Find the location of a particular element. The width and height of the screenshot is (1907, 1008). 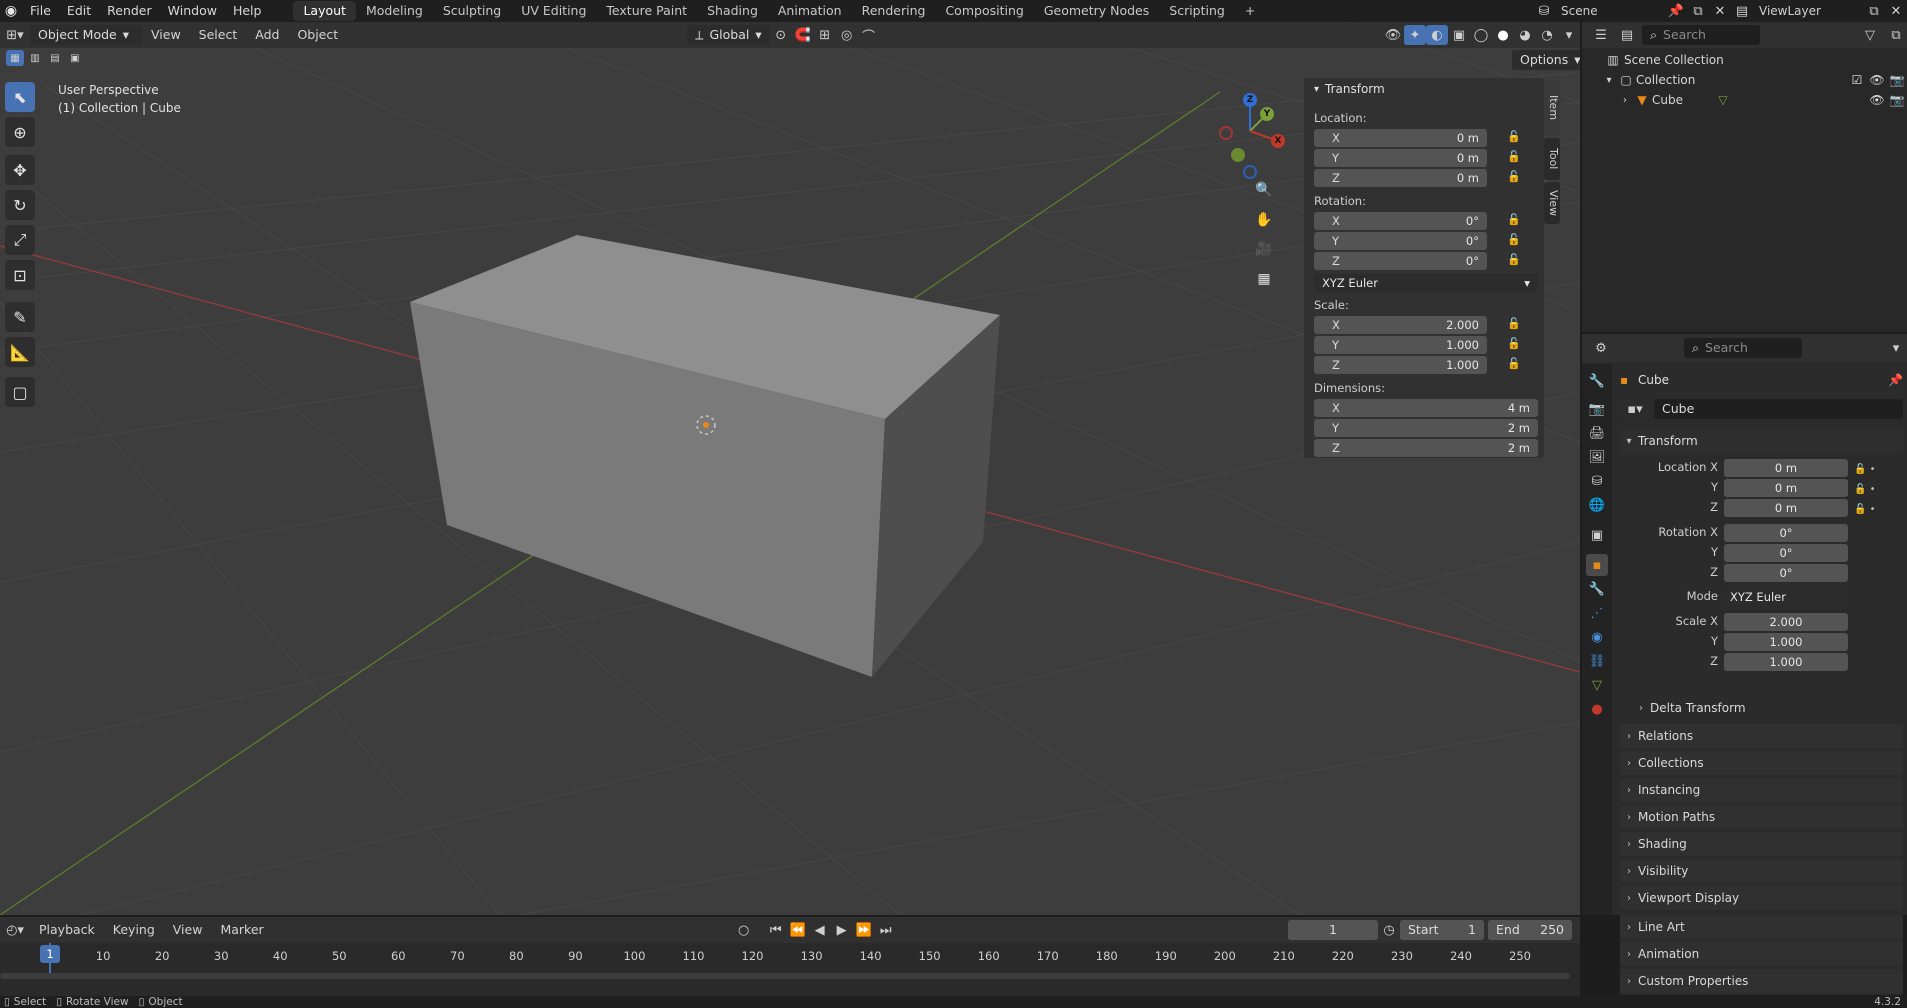

sidebar-tab-item: Item is located at coordinates (1552, 108).